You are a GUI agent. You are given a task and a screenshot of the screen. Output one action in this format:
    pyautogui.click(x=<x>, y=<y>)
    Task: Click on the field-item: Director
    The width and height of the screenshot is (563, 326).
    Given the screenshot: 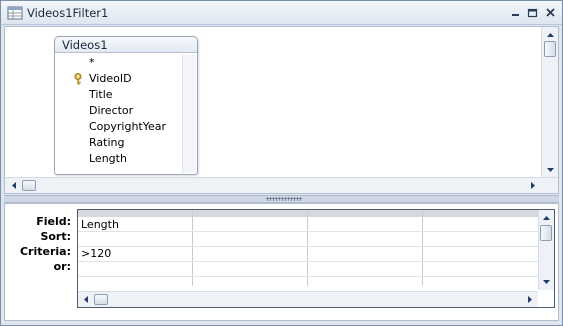 What is the action you would take?
    pyautogui.click(x=118, y=111)
    